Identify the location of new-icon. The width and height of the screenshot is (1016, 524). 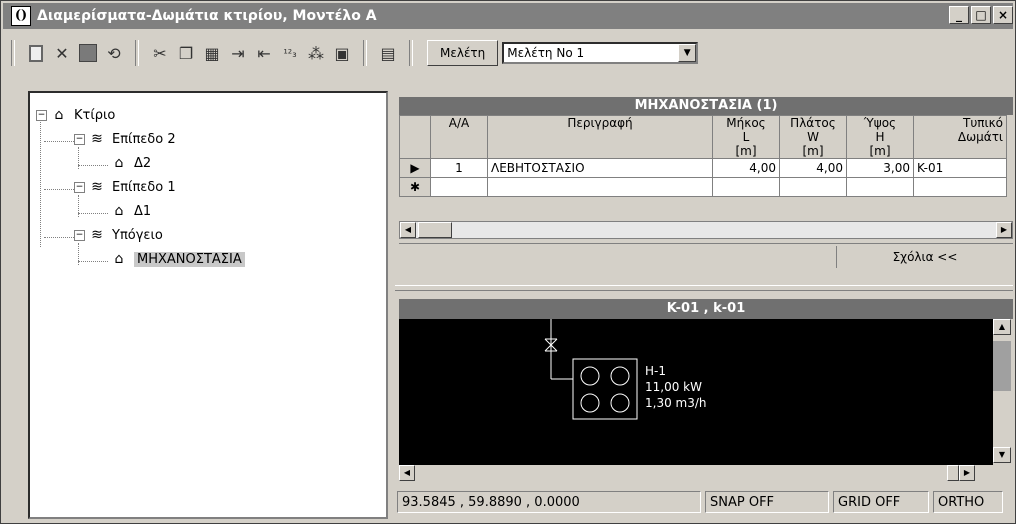
(36, 53).